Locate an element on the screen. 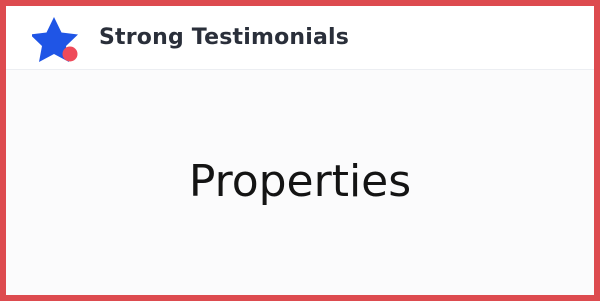 The height and width of the screenshot is (301, 600). brand-name: Strong Testimonials is located at coordinates (224, 38).